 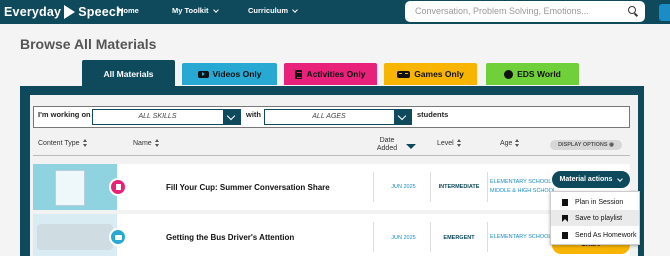 I want to click on menu-item-label: Plan in Session, so click(x=599, y=202).